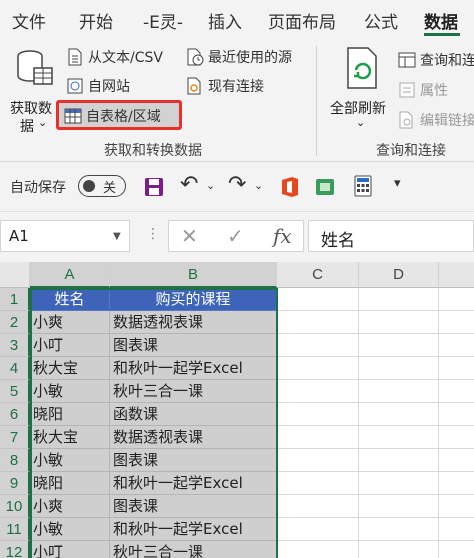  Describe the element at coordinates (29, 20) in the screenshot. I see `tab-file: 文件` at that location.